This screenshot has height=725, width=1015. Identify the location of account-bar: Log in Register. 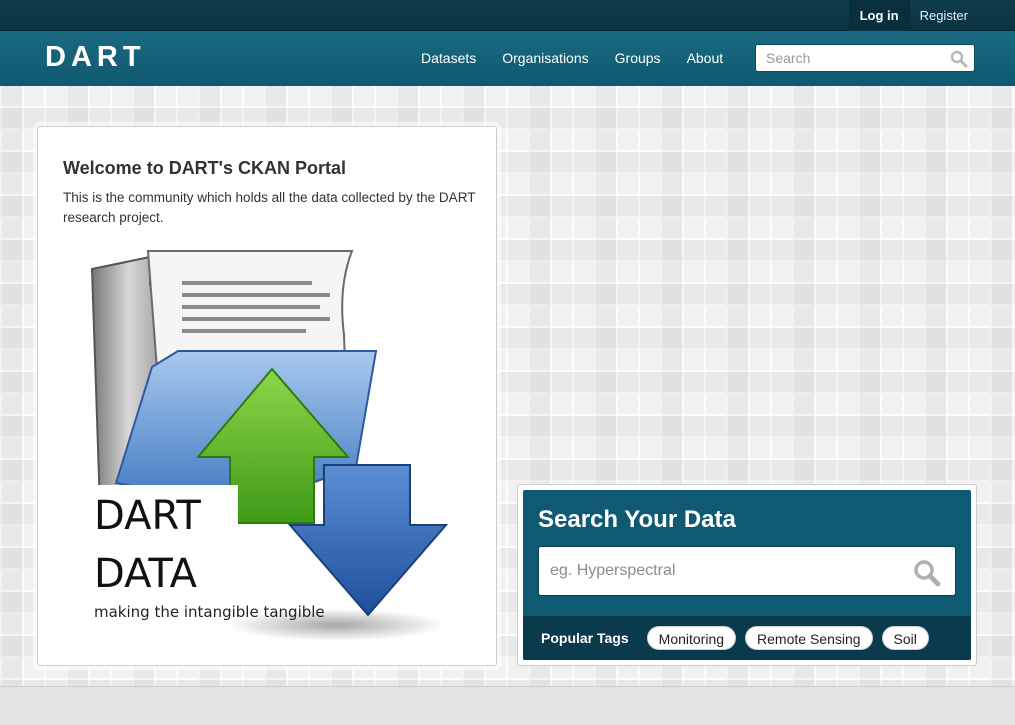
(507, 15).